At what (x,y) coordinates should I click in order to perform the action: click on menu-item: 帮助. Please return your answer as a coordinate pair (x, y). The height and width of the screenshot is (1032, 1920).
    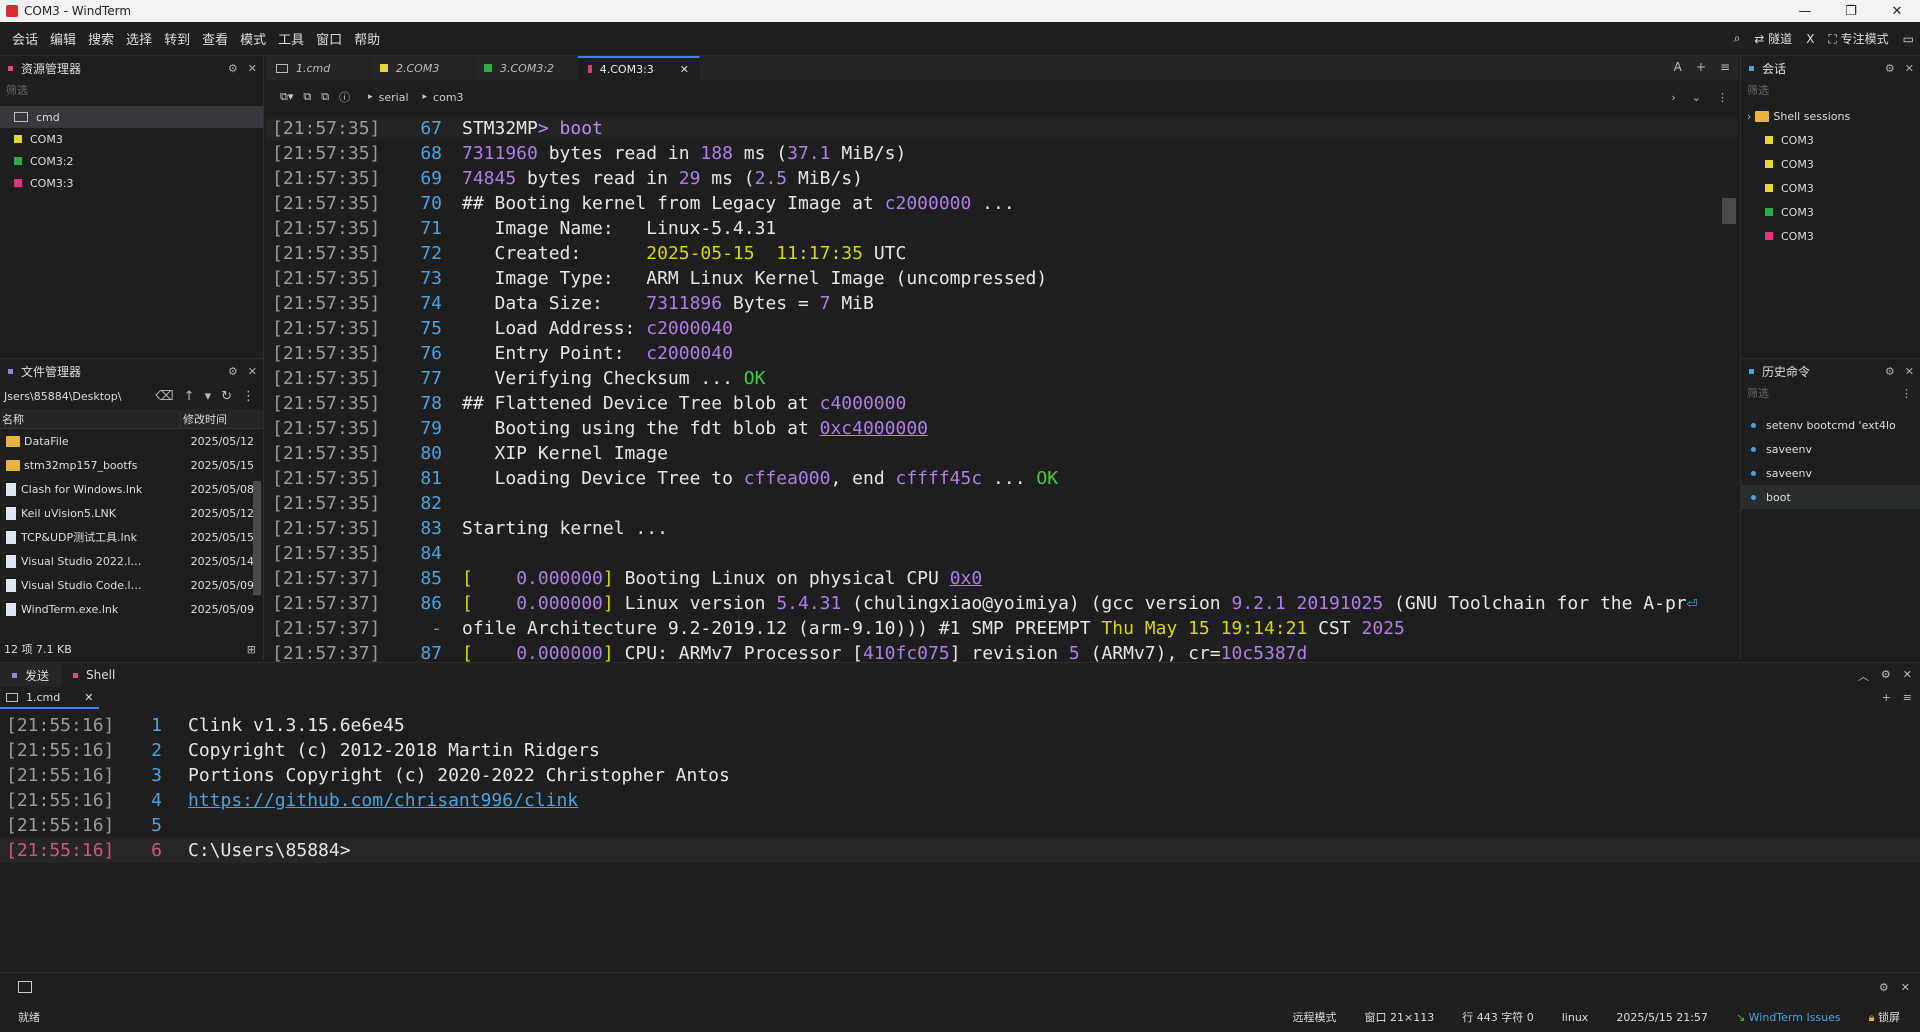
    Looking at the image, I should click on (367, 38).